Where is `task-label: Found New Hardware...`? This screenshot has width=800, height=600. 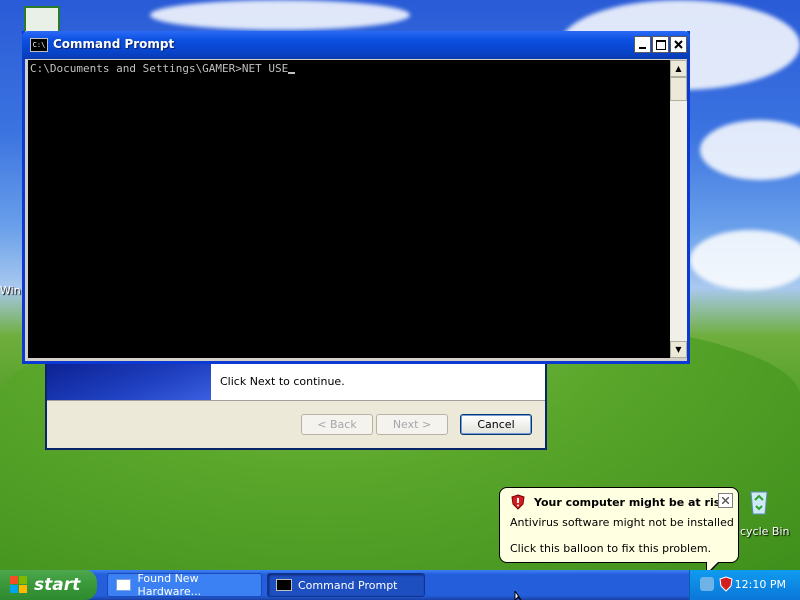
task-label: Found New Hardware... is located at coordinates (169, 585).